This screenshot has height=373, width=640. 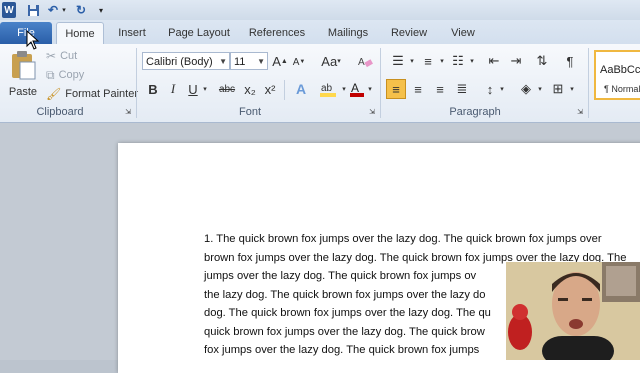 What do you see at coordinates (227, 89) in the screenshot?
I see `strikethrough-button: abc` at bounding box center [227, 89].